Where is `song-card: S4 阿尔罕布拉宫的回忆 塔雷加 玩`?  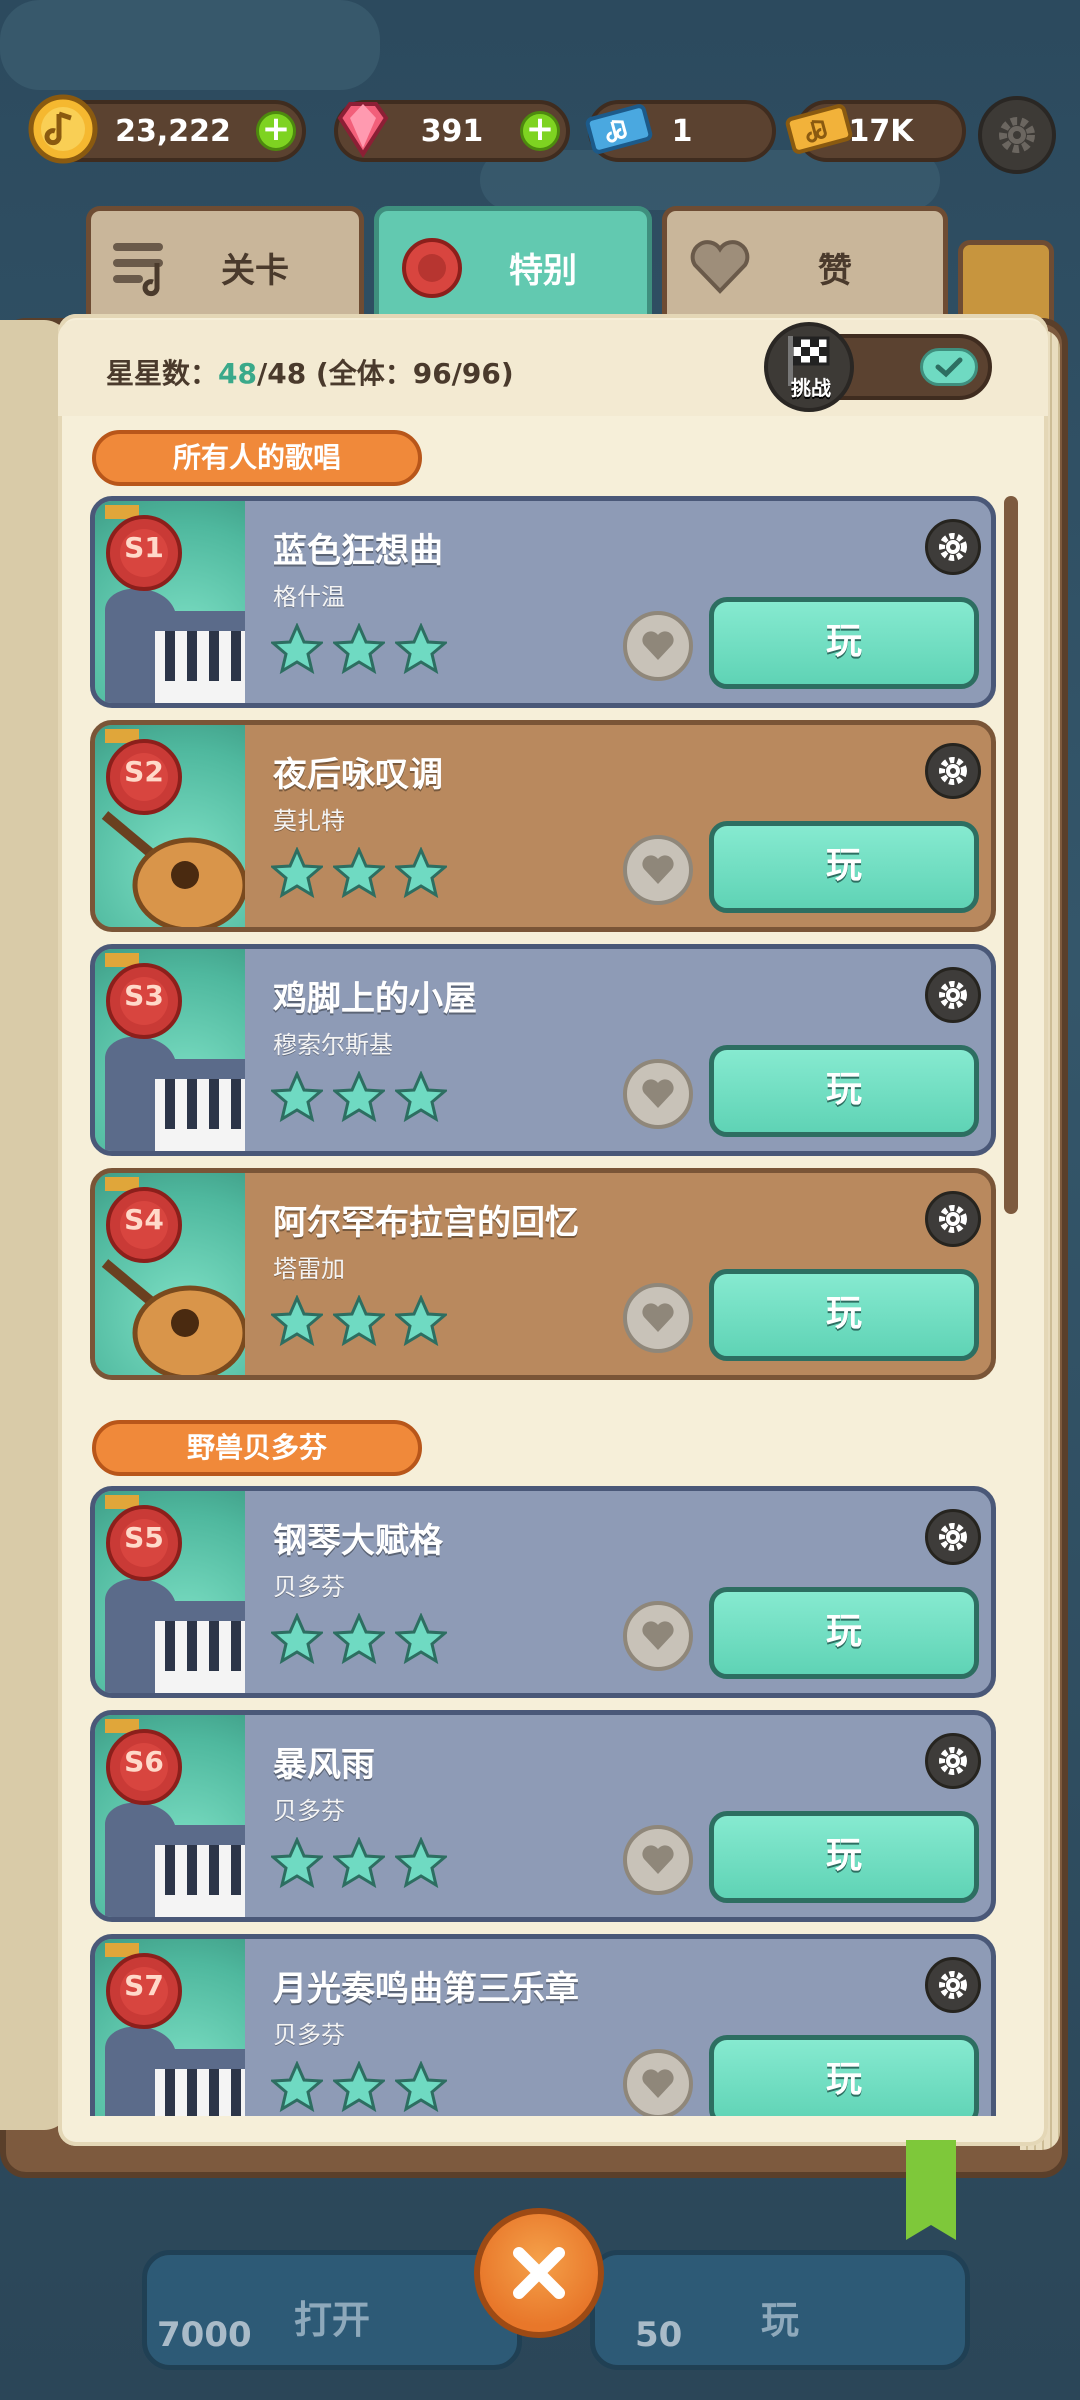
song-card: S4 阿尔罕布拉宫的回忆 塔雷加 玩 is located at coordinates (543, 1274).